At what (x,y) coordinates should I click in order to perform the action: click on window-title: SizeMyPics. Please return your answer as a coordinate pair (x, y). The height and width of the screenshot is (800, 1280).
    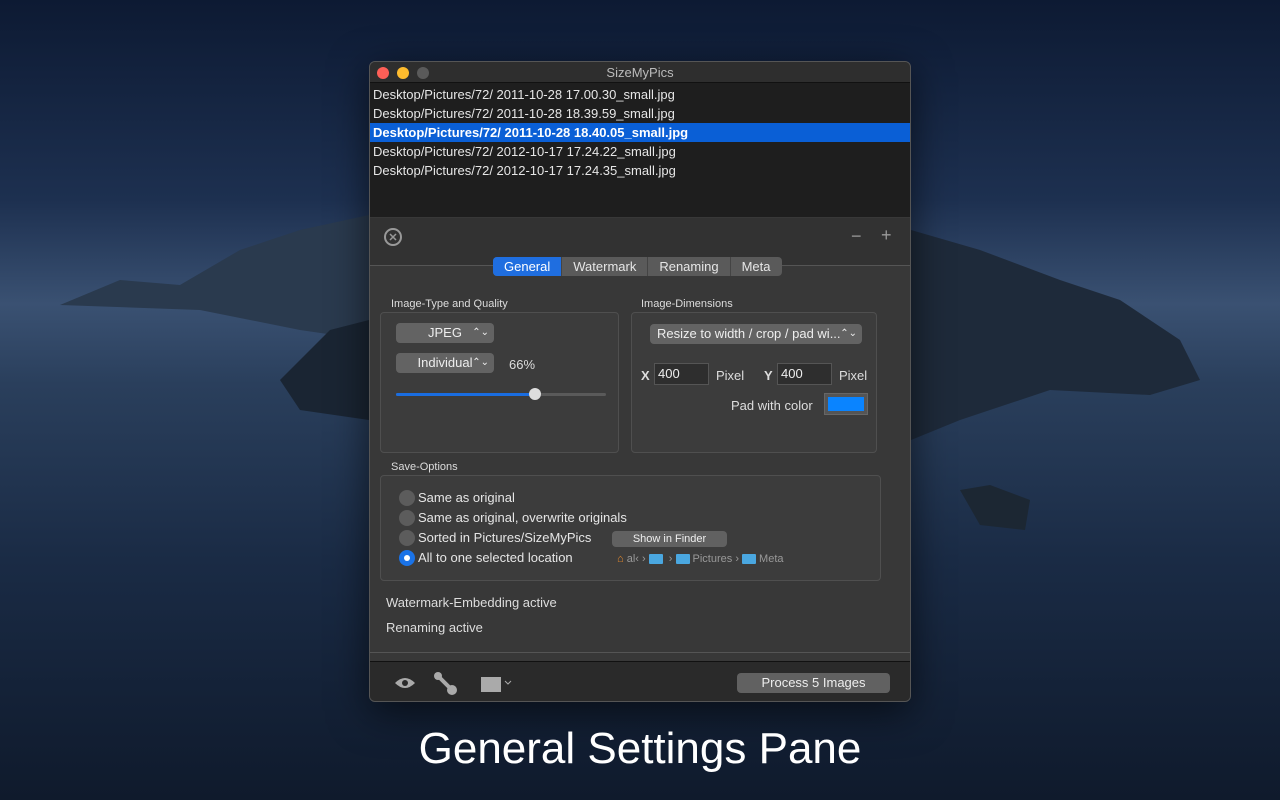
    Looking at the image, I should click on (640, 72).